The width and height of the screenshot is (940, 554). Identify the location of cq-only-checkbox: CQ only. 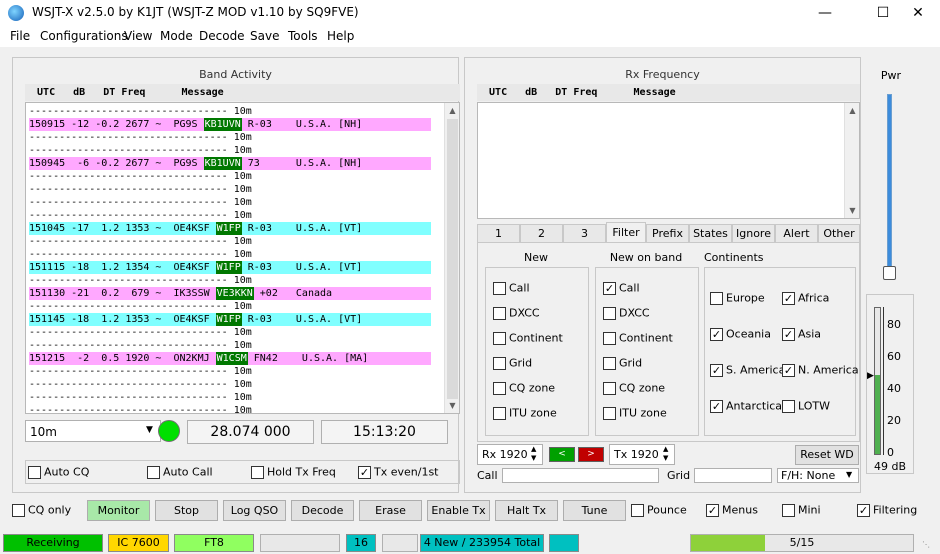
(41, 510).